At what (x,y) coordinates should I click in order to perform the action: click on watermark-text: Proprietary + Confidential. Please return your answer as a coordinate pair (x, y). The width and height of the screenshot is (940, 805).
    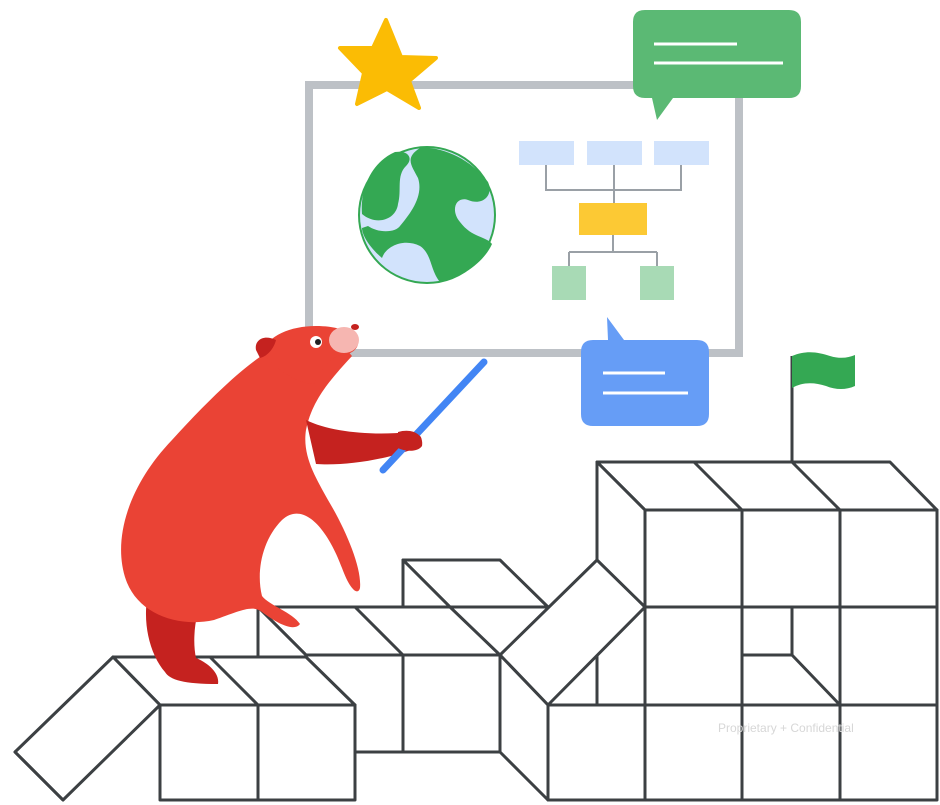
    Looking at the image, I should click on (786, 728).